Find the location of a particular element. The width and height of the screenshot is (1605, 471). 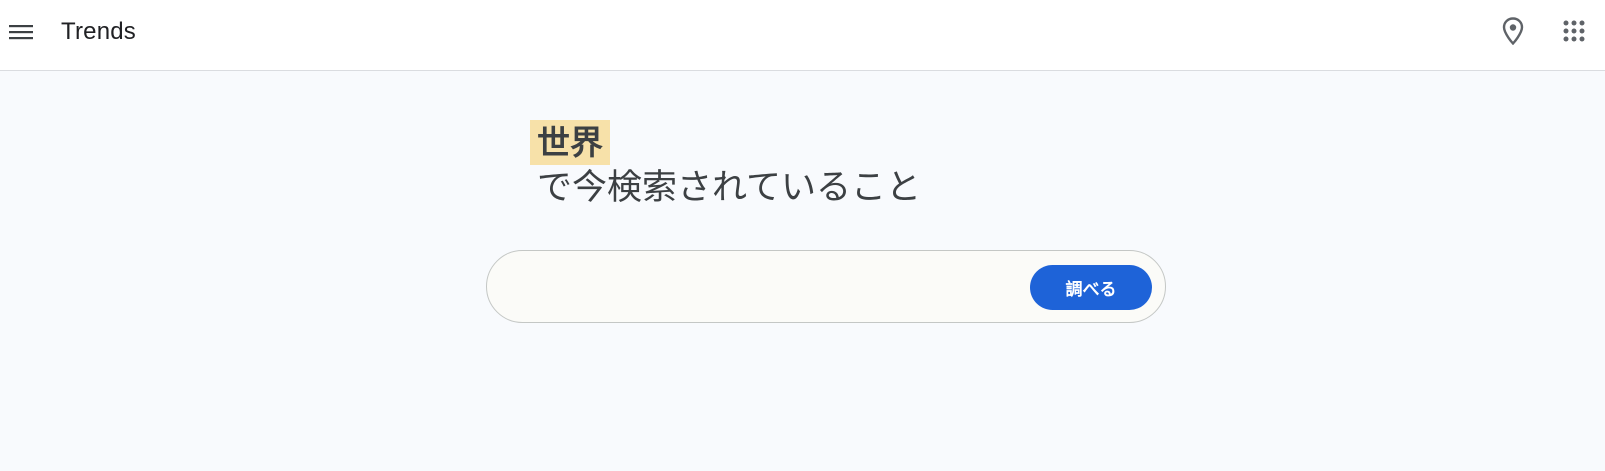

search-box: 調べる is located at coordinates (826, 286).